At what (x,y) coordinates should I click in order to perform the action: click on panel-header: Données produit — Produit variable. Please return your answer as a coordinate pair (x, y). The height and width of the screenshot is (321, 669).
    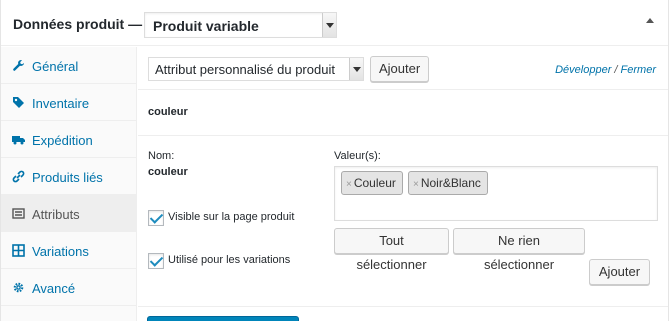
    Looking at the image, I should click on (334, 23).